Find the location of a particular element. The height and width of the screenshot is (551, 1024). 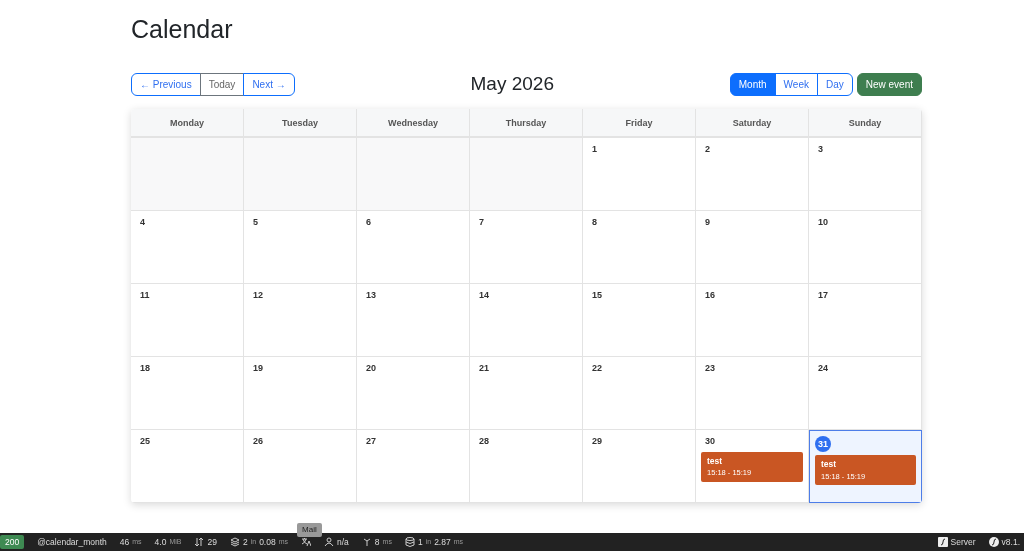

nav-button: ← Previous is located at coordinates (166, 84).